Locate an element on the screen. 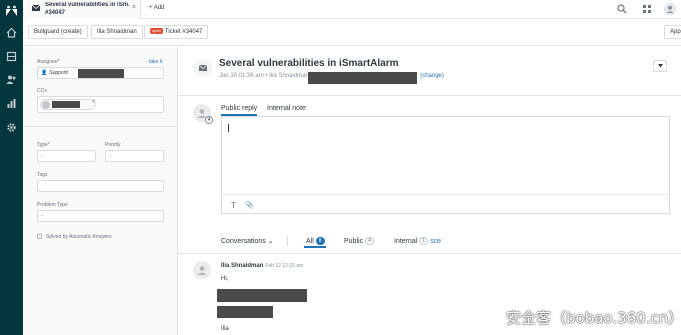  reporting-icon is located at coordinates (11, 103).